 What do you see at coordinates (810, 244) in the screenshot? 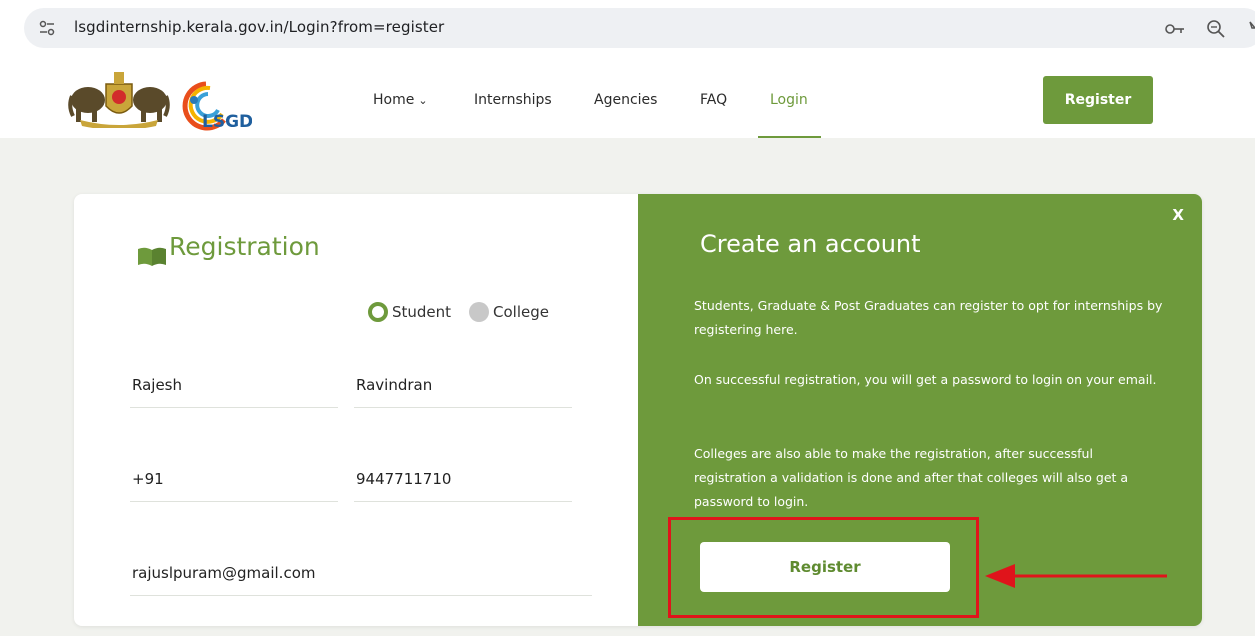
I see `create-account-title: Create an account` at bounding box center [810, 244].